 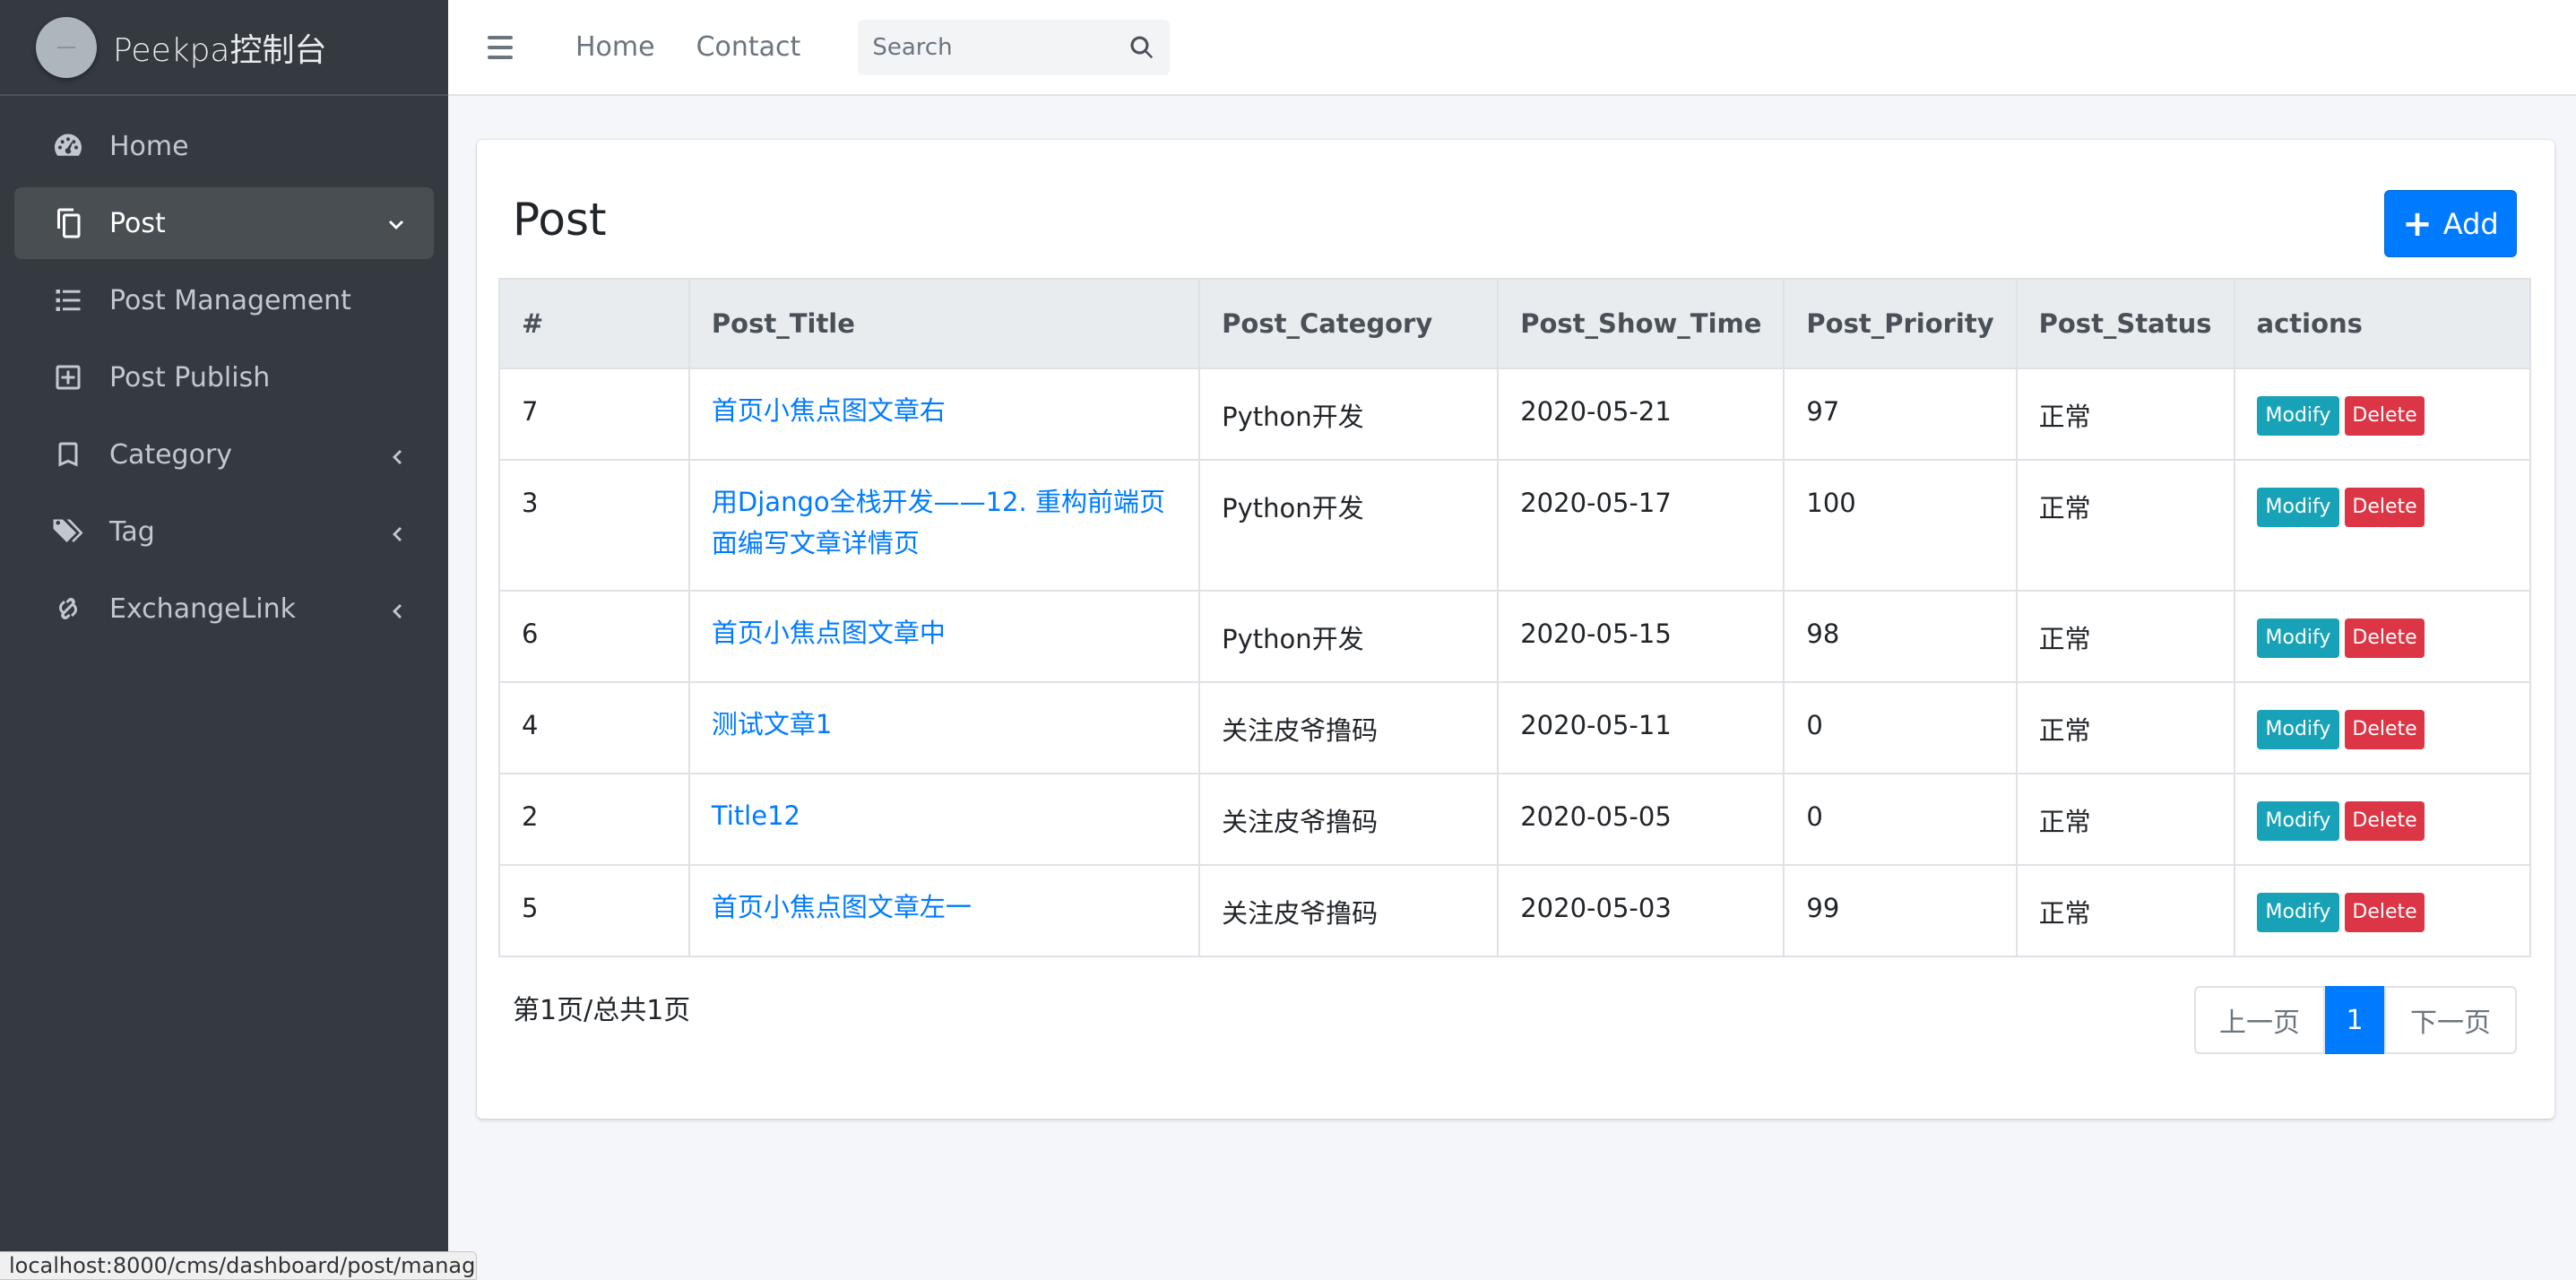 I want to click on copy-icon, so click(x=68, y=223).